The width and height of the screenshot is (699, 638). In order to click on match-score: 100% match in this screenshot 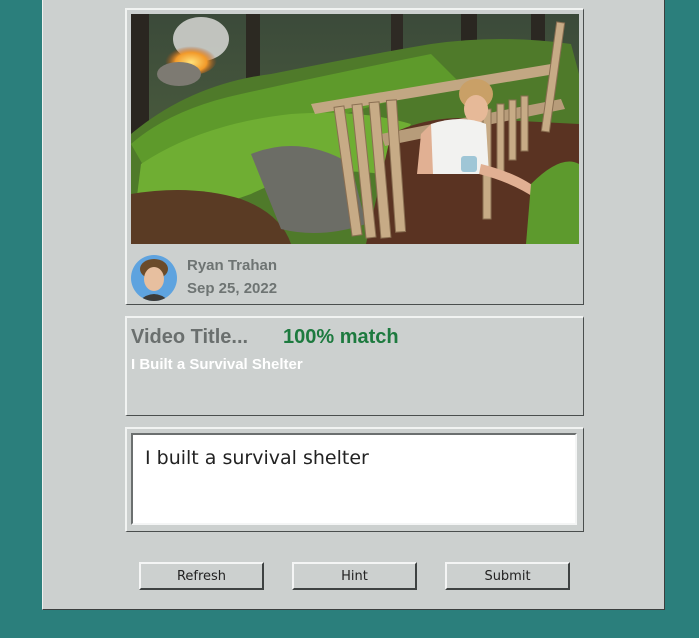, I will do `click(341, 337)`.